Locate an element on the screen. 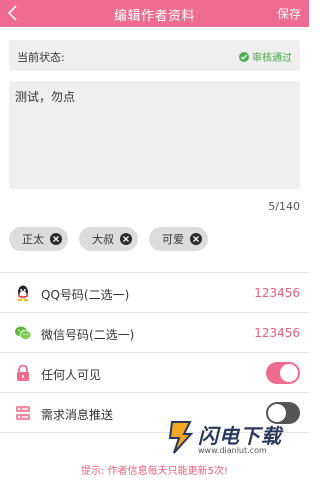  tag-chip: 正太 is located at coordinates (38, 239).